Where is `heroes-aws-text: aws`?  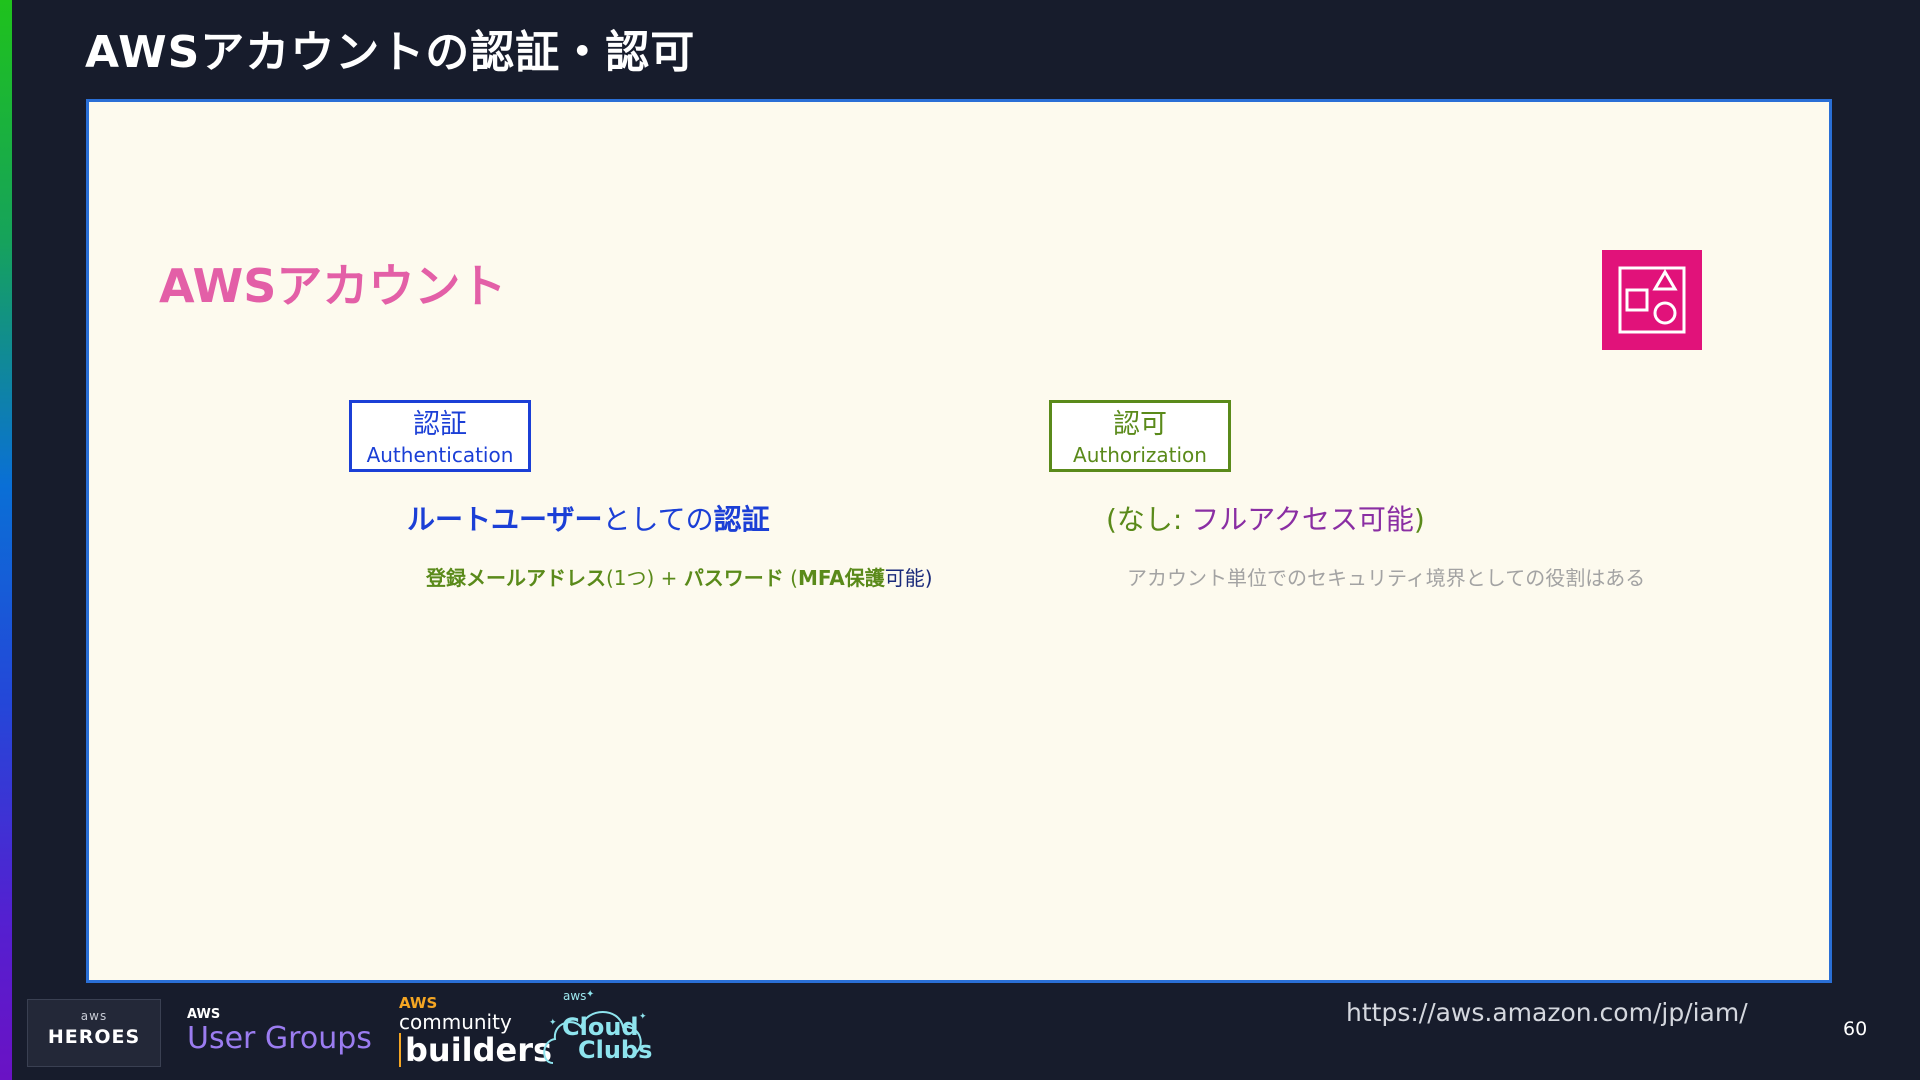
heroes-aws-text: aws is located at coordinates (94, 1016).